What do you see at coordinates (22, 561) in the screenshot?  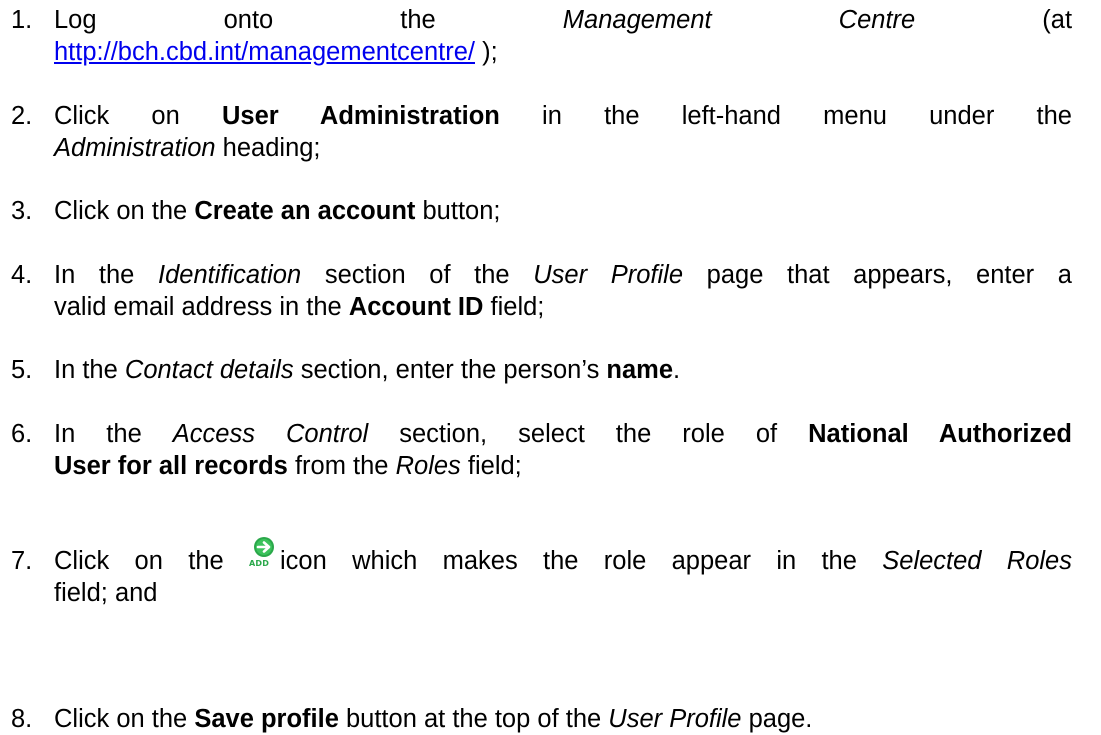 I see `step-number: 7.` at bounding box center [22, 561].